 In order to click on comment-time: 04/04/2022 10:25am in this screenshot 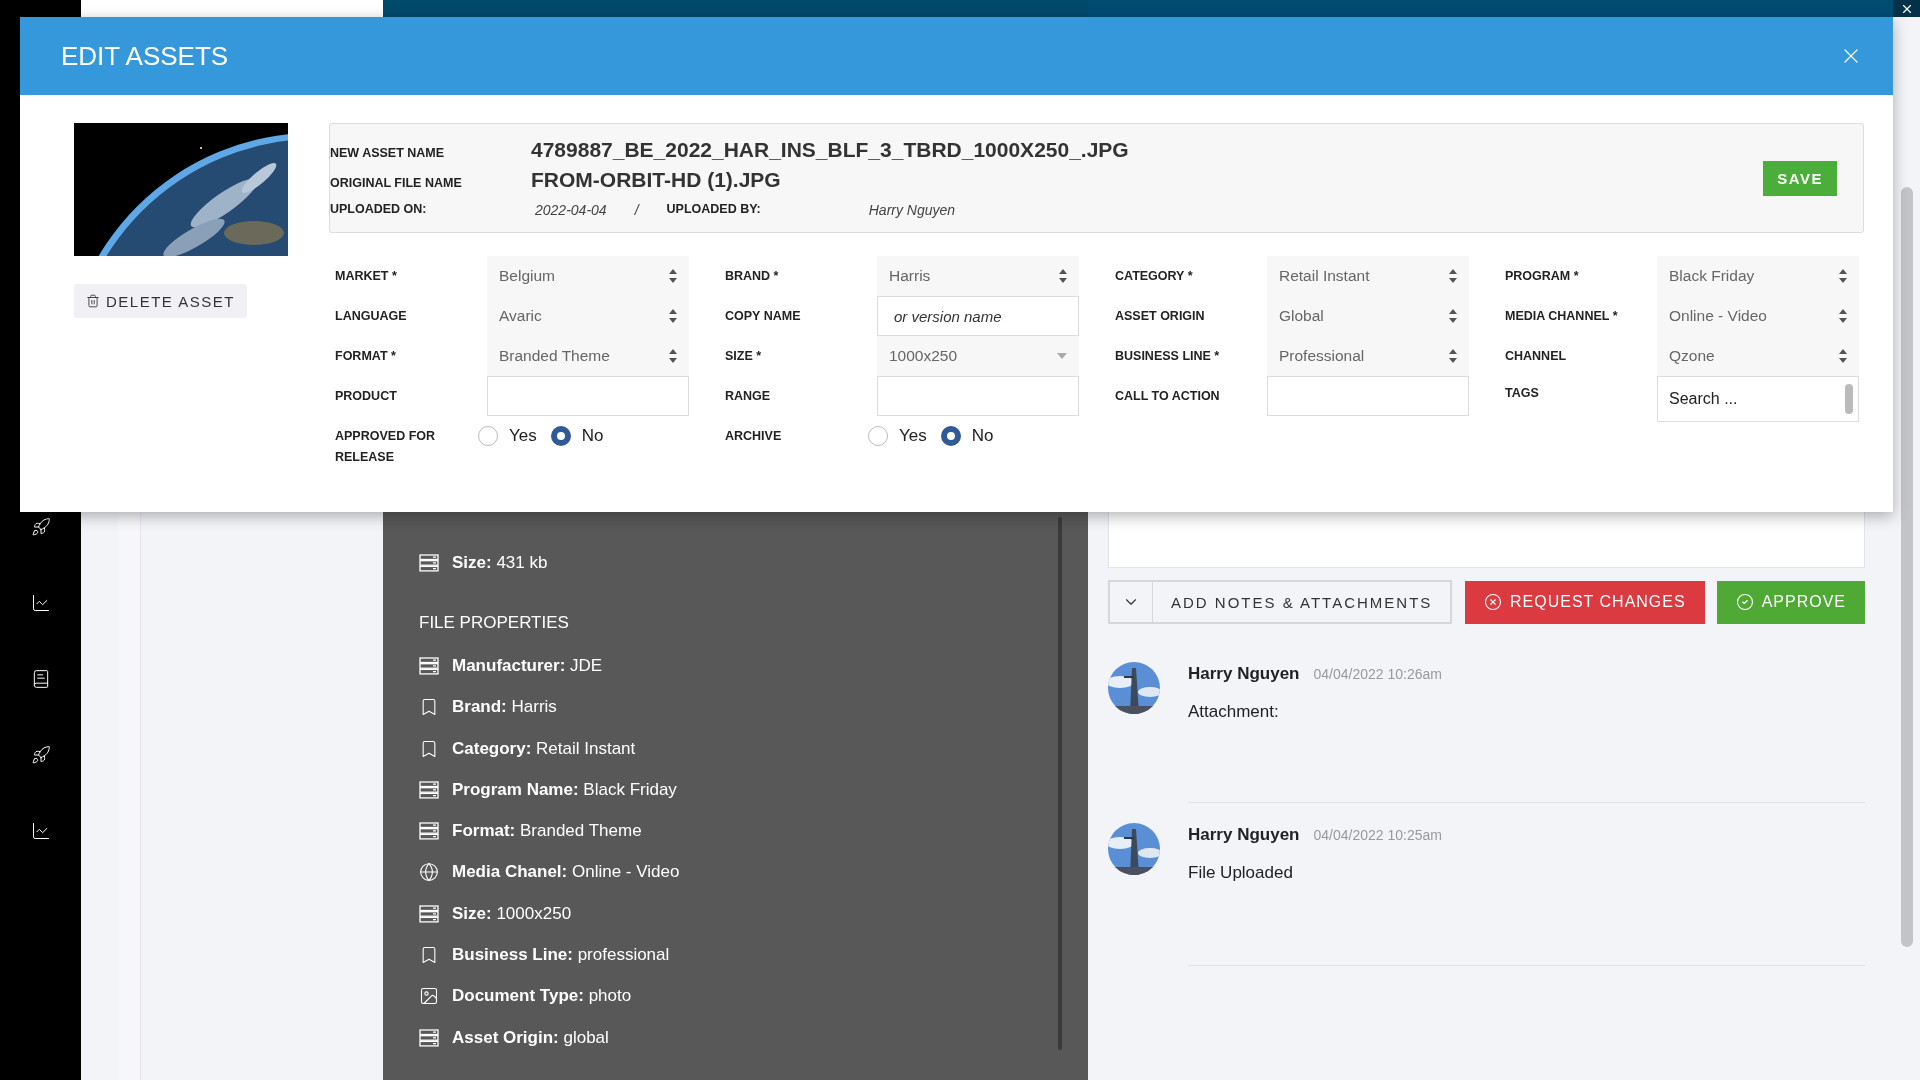, I will do `click(1377, 835)`.